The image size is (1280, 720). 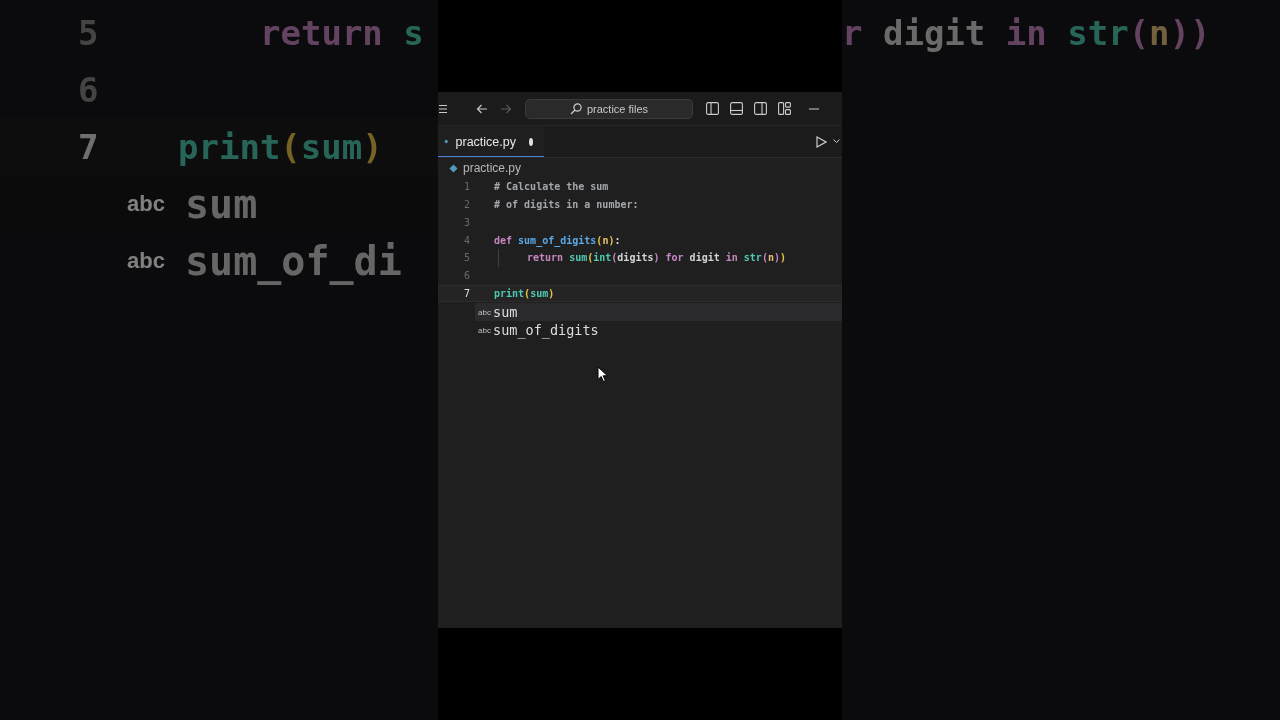 I want to click on suggestion-label: sum_of_digits, so click(x=546, y=330).